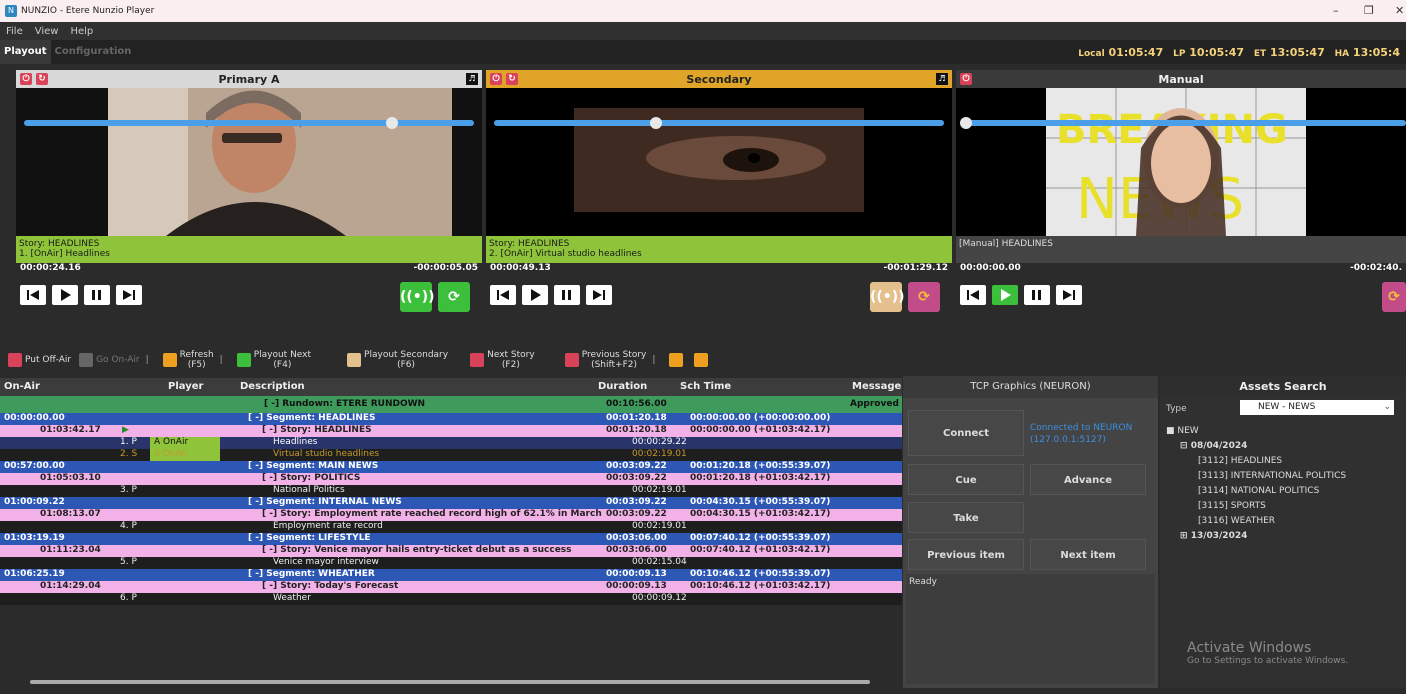  What do you see at coordinates (605, 360) in the screenshot?
I see `previous-story-button: Previous Story (Shift+F2)` at bounding box center [605, 360].